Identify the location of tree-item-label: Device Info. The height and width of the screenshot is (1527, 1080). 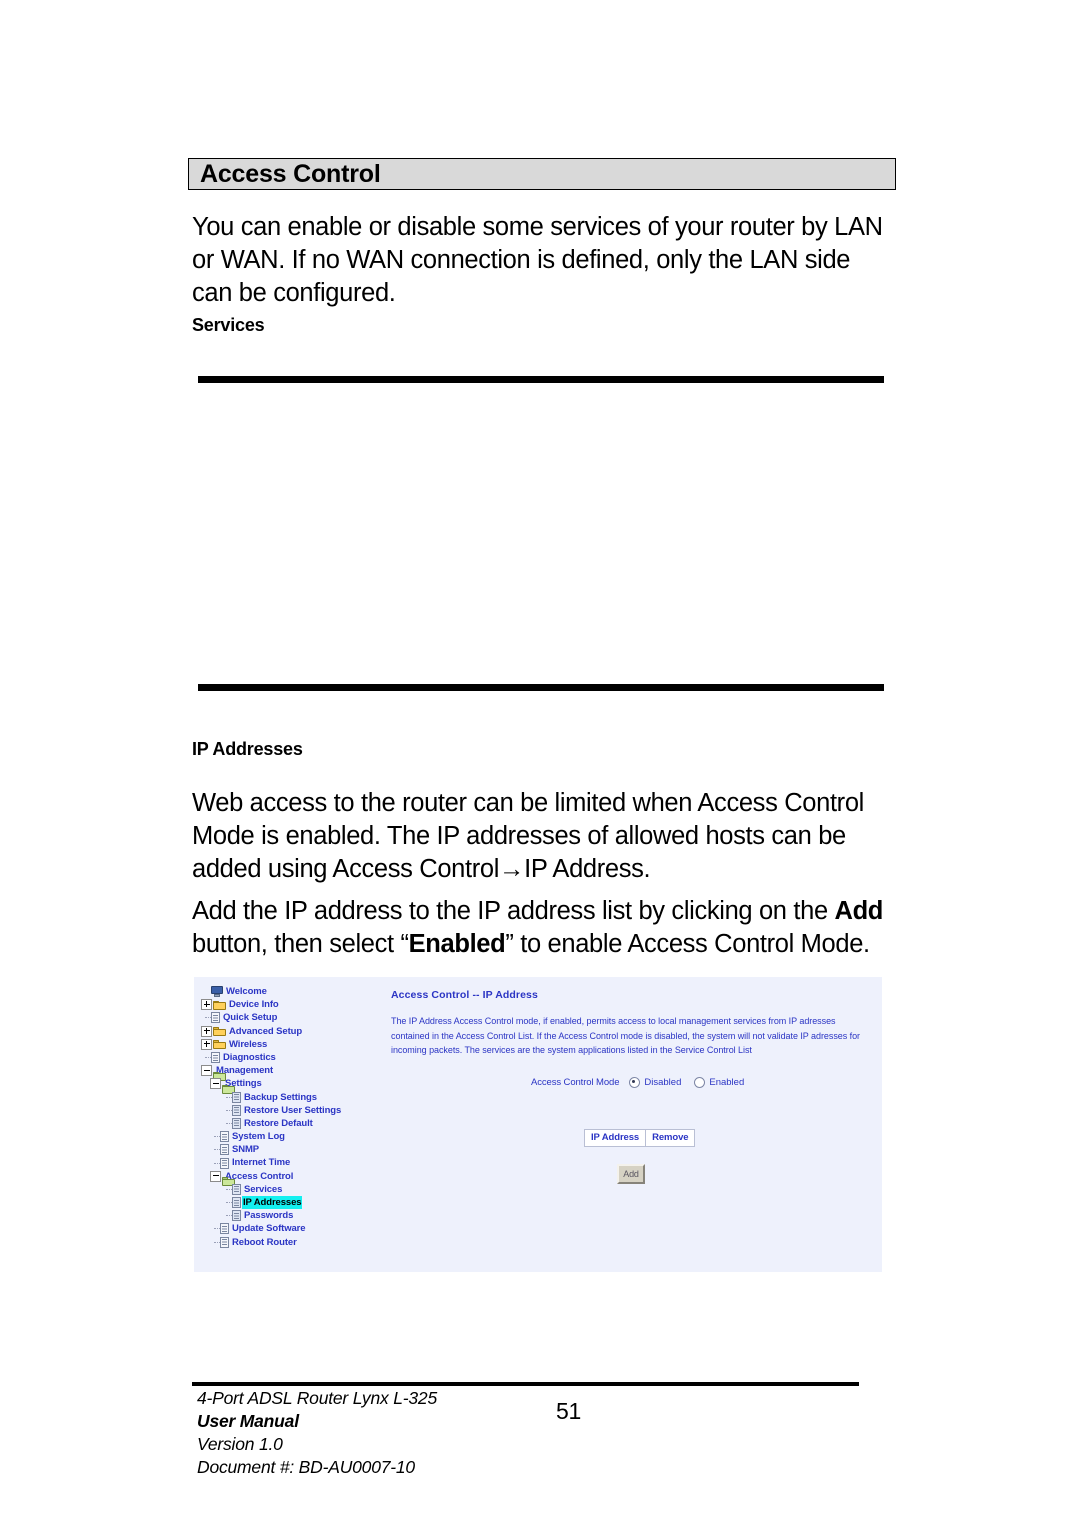
(254, 1005).